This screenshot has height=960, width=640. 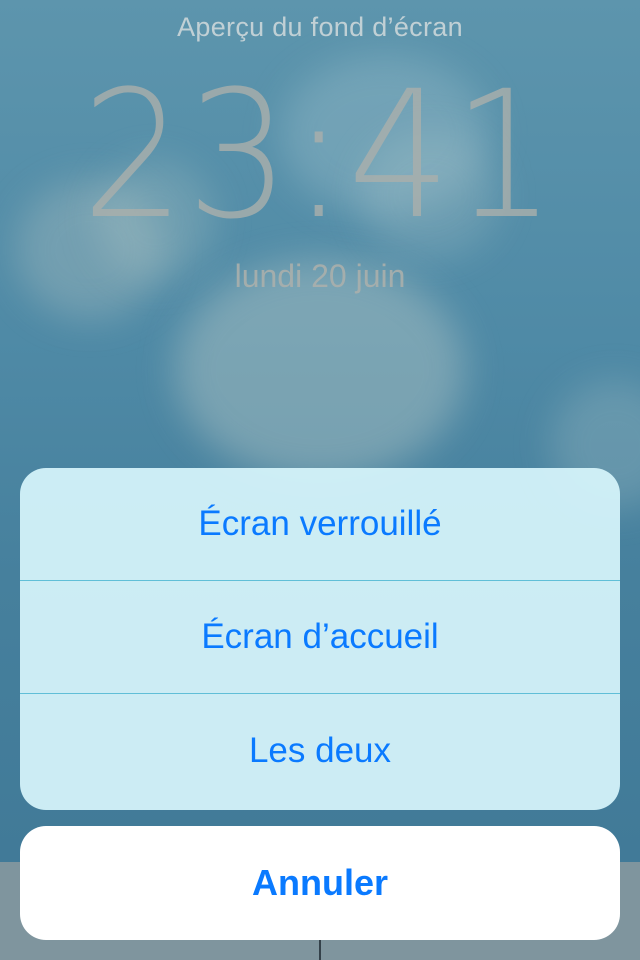 I want to click on set-home-screen-button: Écran d’accueil, so click(x=320, y=637).